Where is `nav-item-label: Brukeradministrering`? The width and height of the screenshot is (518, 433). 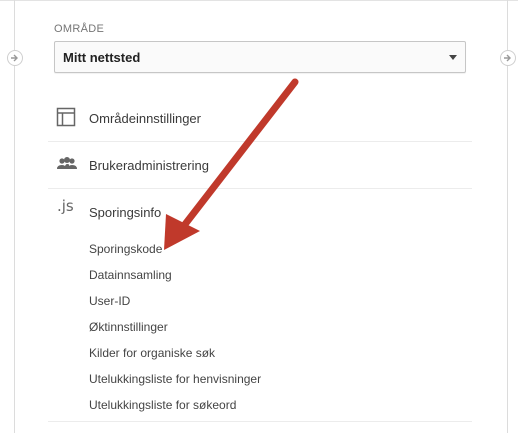
nav-item-label: Brukeradministrering is located at coordinates (149, 165).